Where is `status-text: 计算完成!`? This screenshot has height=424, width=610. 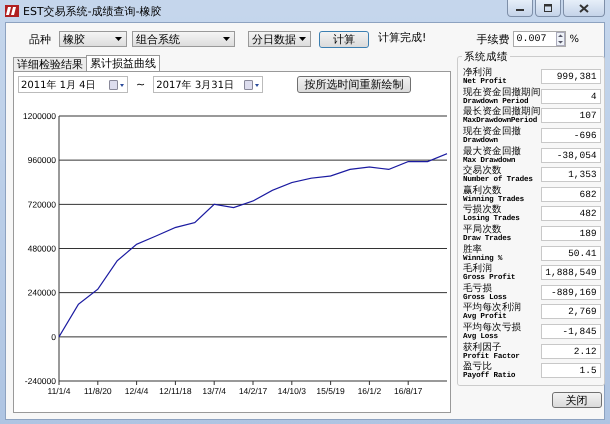
status-text: 计算完成! is located at coordinates (402, 37).